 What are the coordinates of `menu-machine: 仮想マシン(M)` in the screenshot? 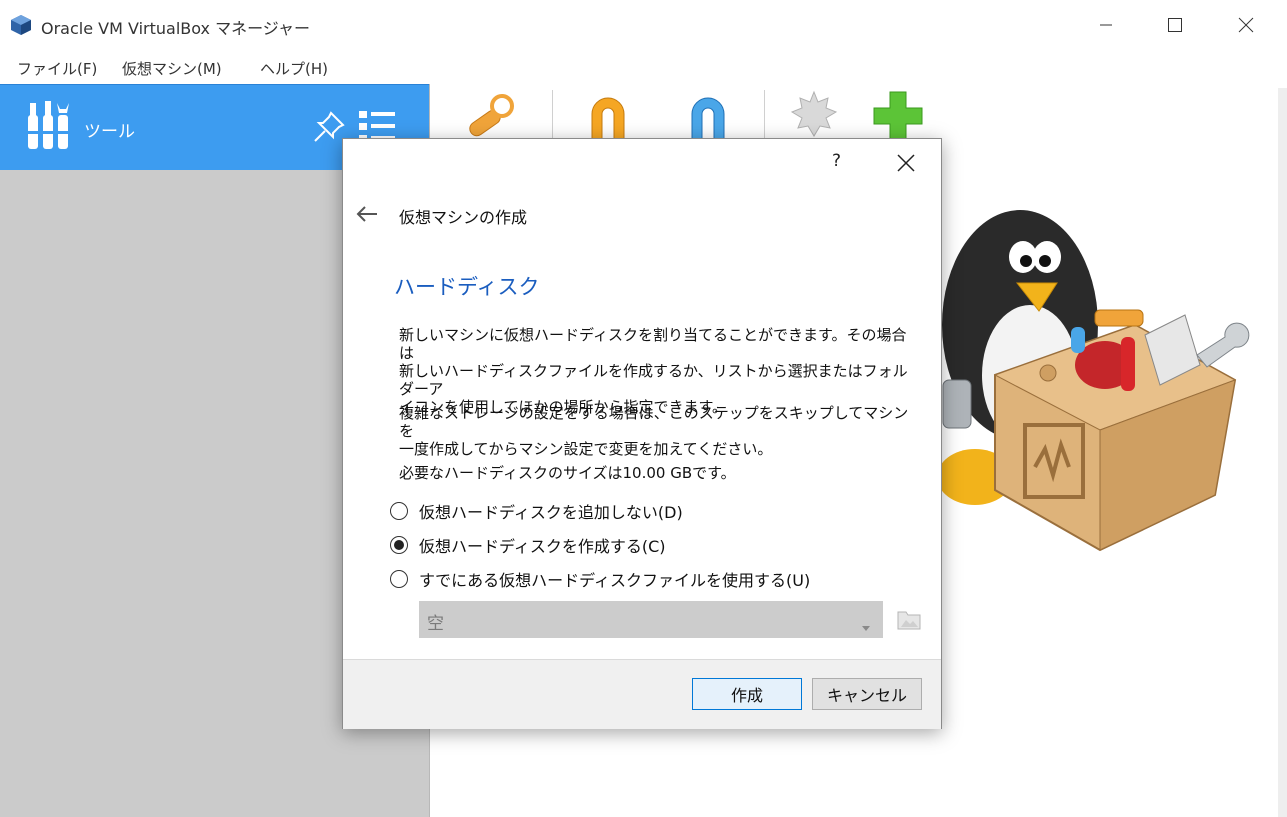 It's located at (172, 68).